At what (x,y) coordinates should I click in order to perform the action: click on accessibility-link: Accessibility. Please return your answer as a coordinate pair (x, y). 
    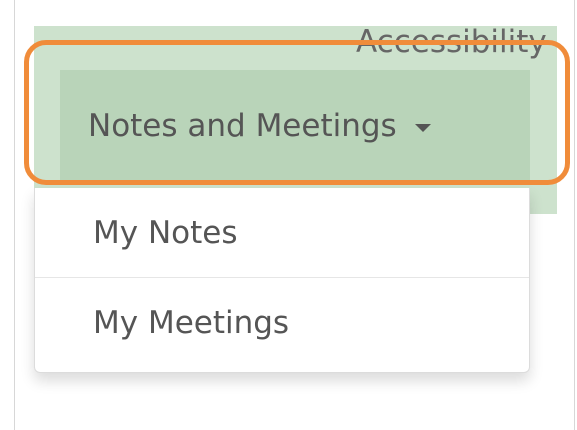
    Looking at the image, I should click on (466, 42).